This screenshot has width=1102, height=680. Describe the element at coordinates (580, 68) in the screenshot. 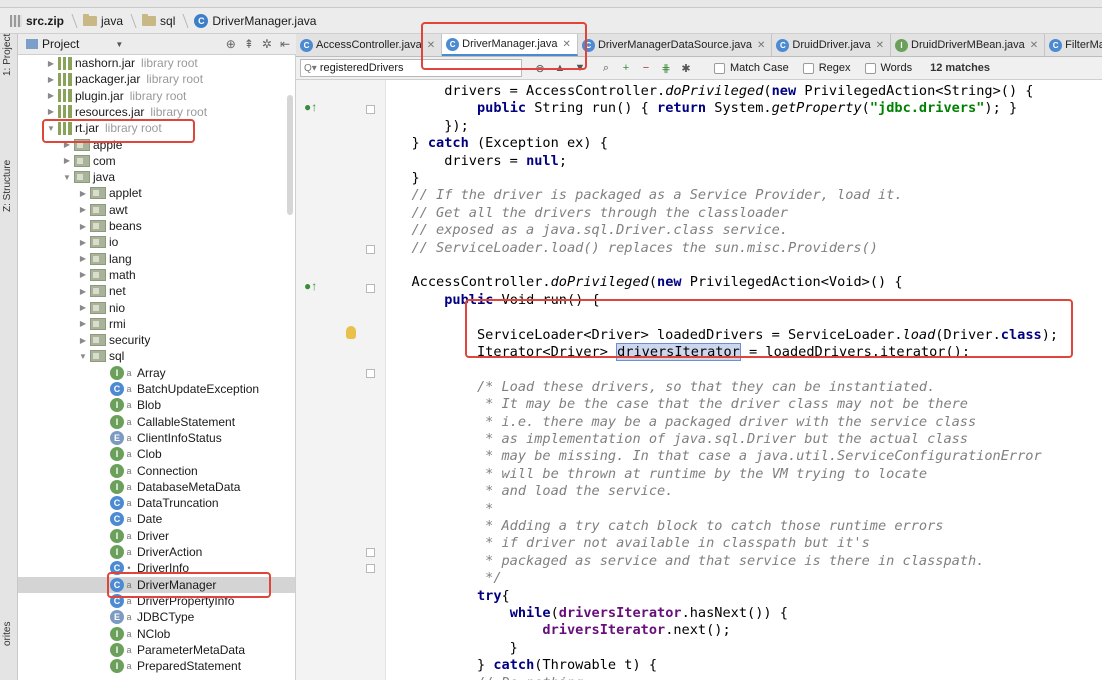

I see `next-match-icon: ▼` at that location.